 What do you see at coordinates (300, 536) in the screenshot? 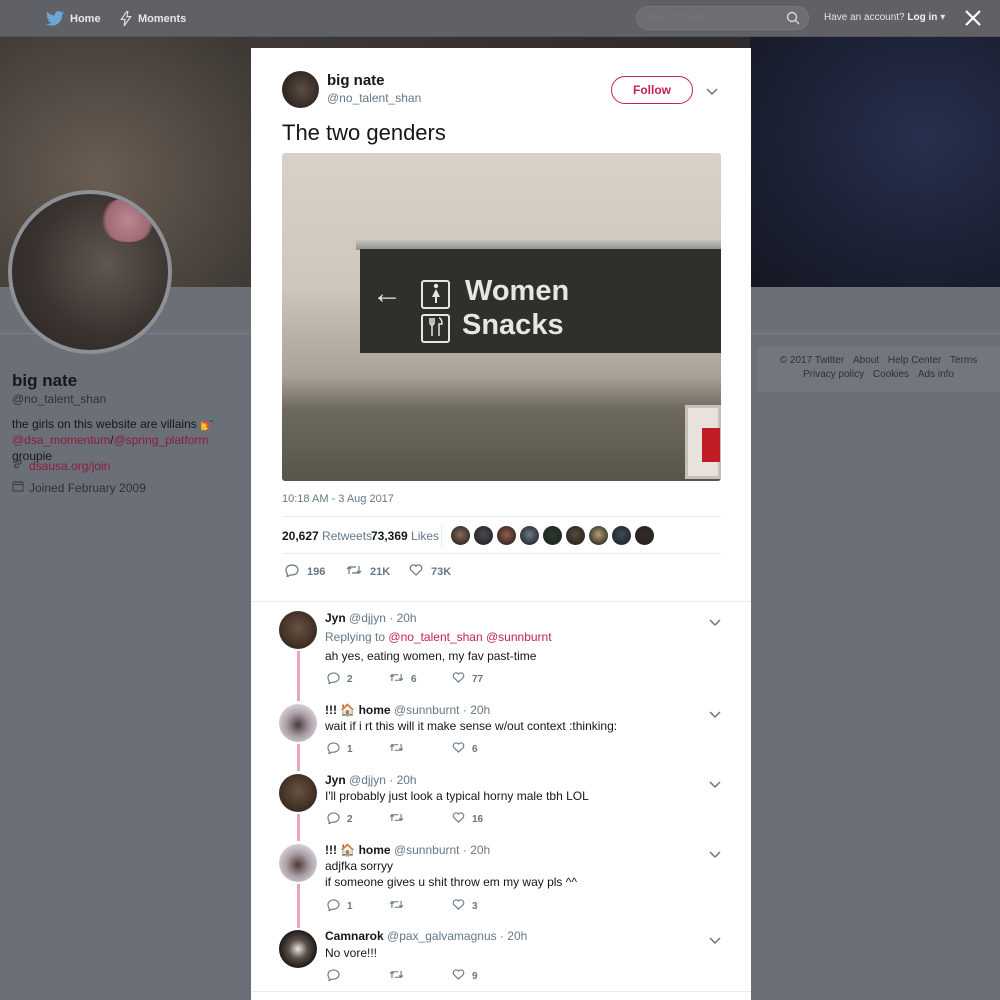
I see `retweets-count: 20,627` at bounding box center [300, 536].